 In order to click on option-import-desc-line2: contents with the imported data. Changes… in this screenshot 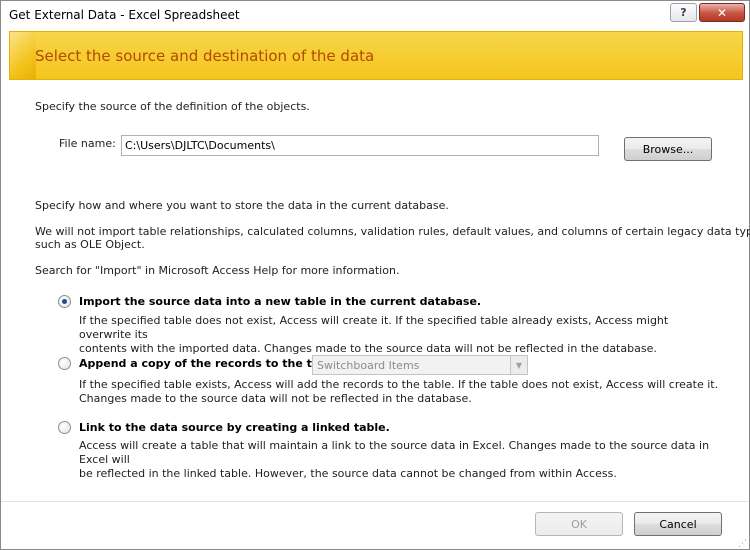, I will do `click(368, 348)`.